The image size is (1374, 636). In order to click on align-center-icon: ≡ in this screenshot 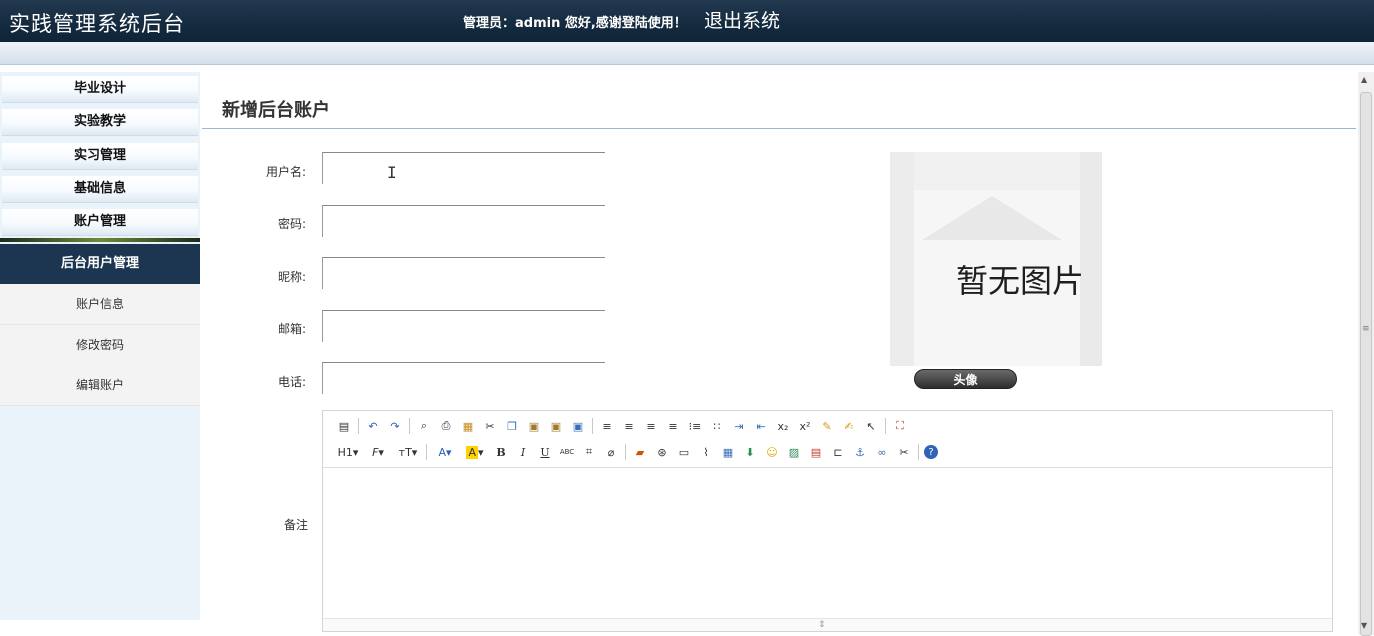, I will do `click(629, 426)`.